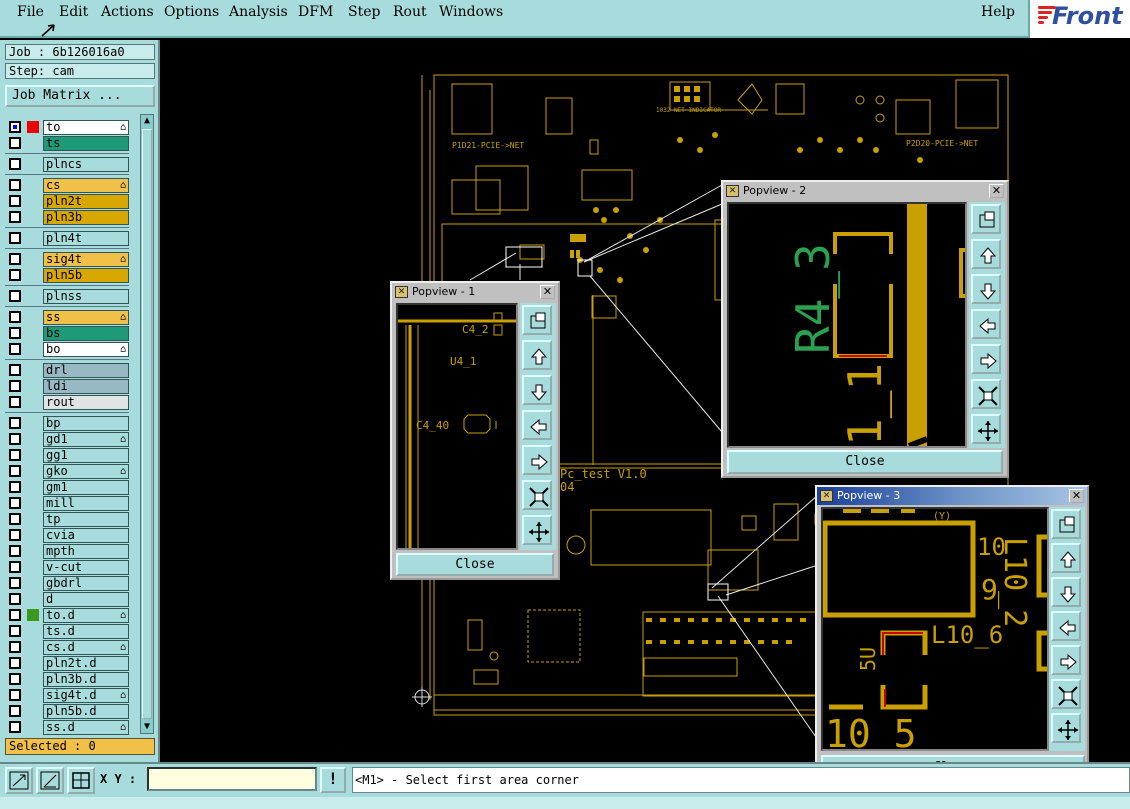 Image resolution: width=1130 pixels, height=809 pixels. What do you see at coordinates (86, 567) in the screenshot?
I see `layer-name: v-cut` at bounding box center [86, 567].